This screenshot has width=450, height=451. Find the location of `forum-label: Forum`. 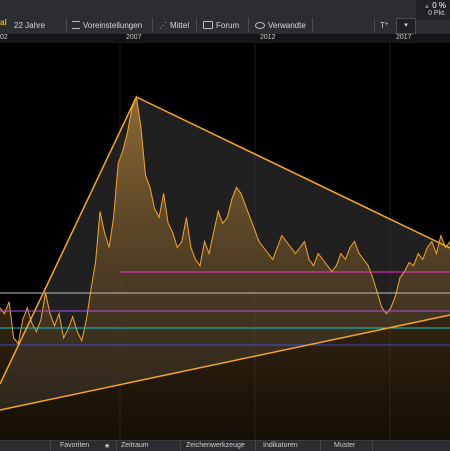

forum-label: Forum is located at coordinates (228, 25).